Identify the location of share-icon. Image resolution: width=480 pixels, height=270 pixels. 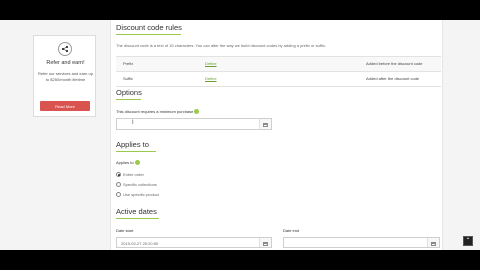
(65, 49).